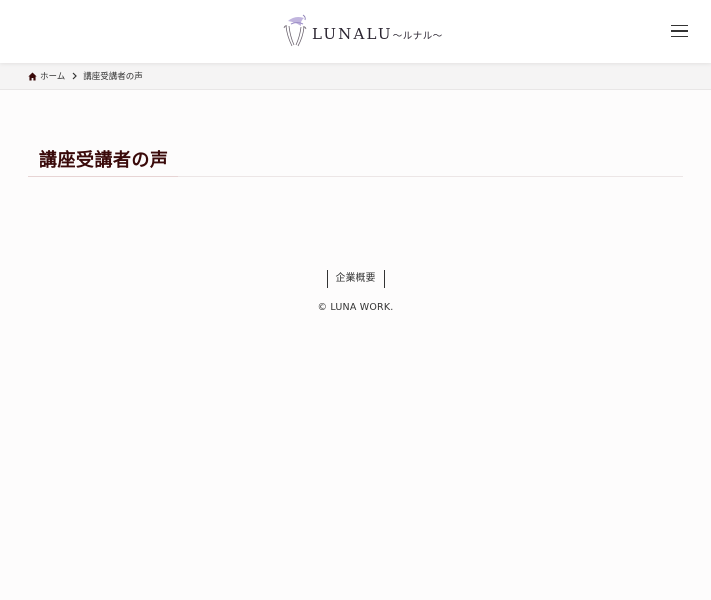  I want to click on breadcrumb: ホーム 講座受講者の声, so click(85, 76).